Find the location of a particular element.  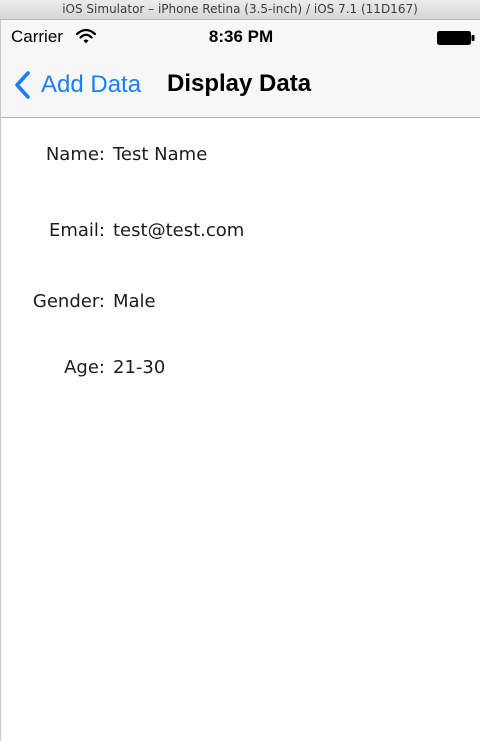

name-value: Test Name is located at coordinates (160, 154).